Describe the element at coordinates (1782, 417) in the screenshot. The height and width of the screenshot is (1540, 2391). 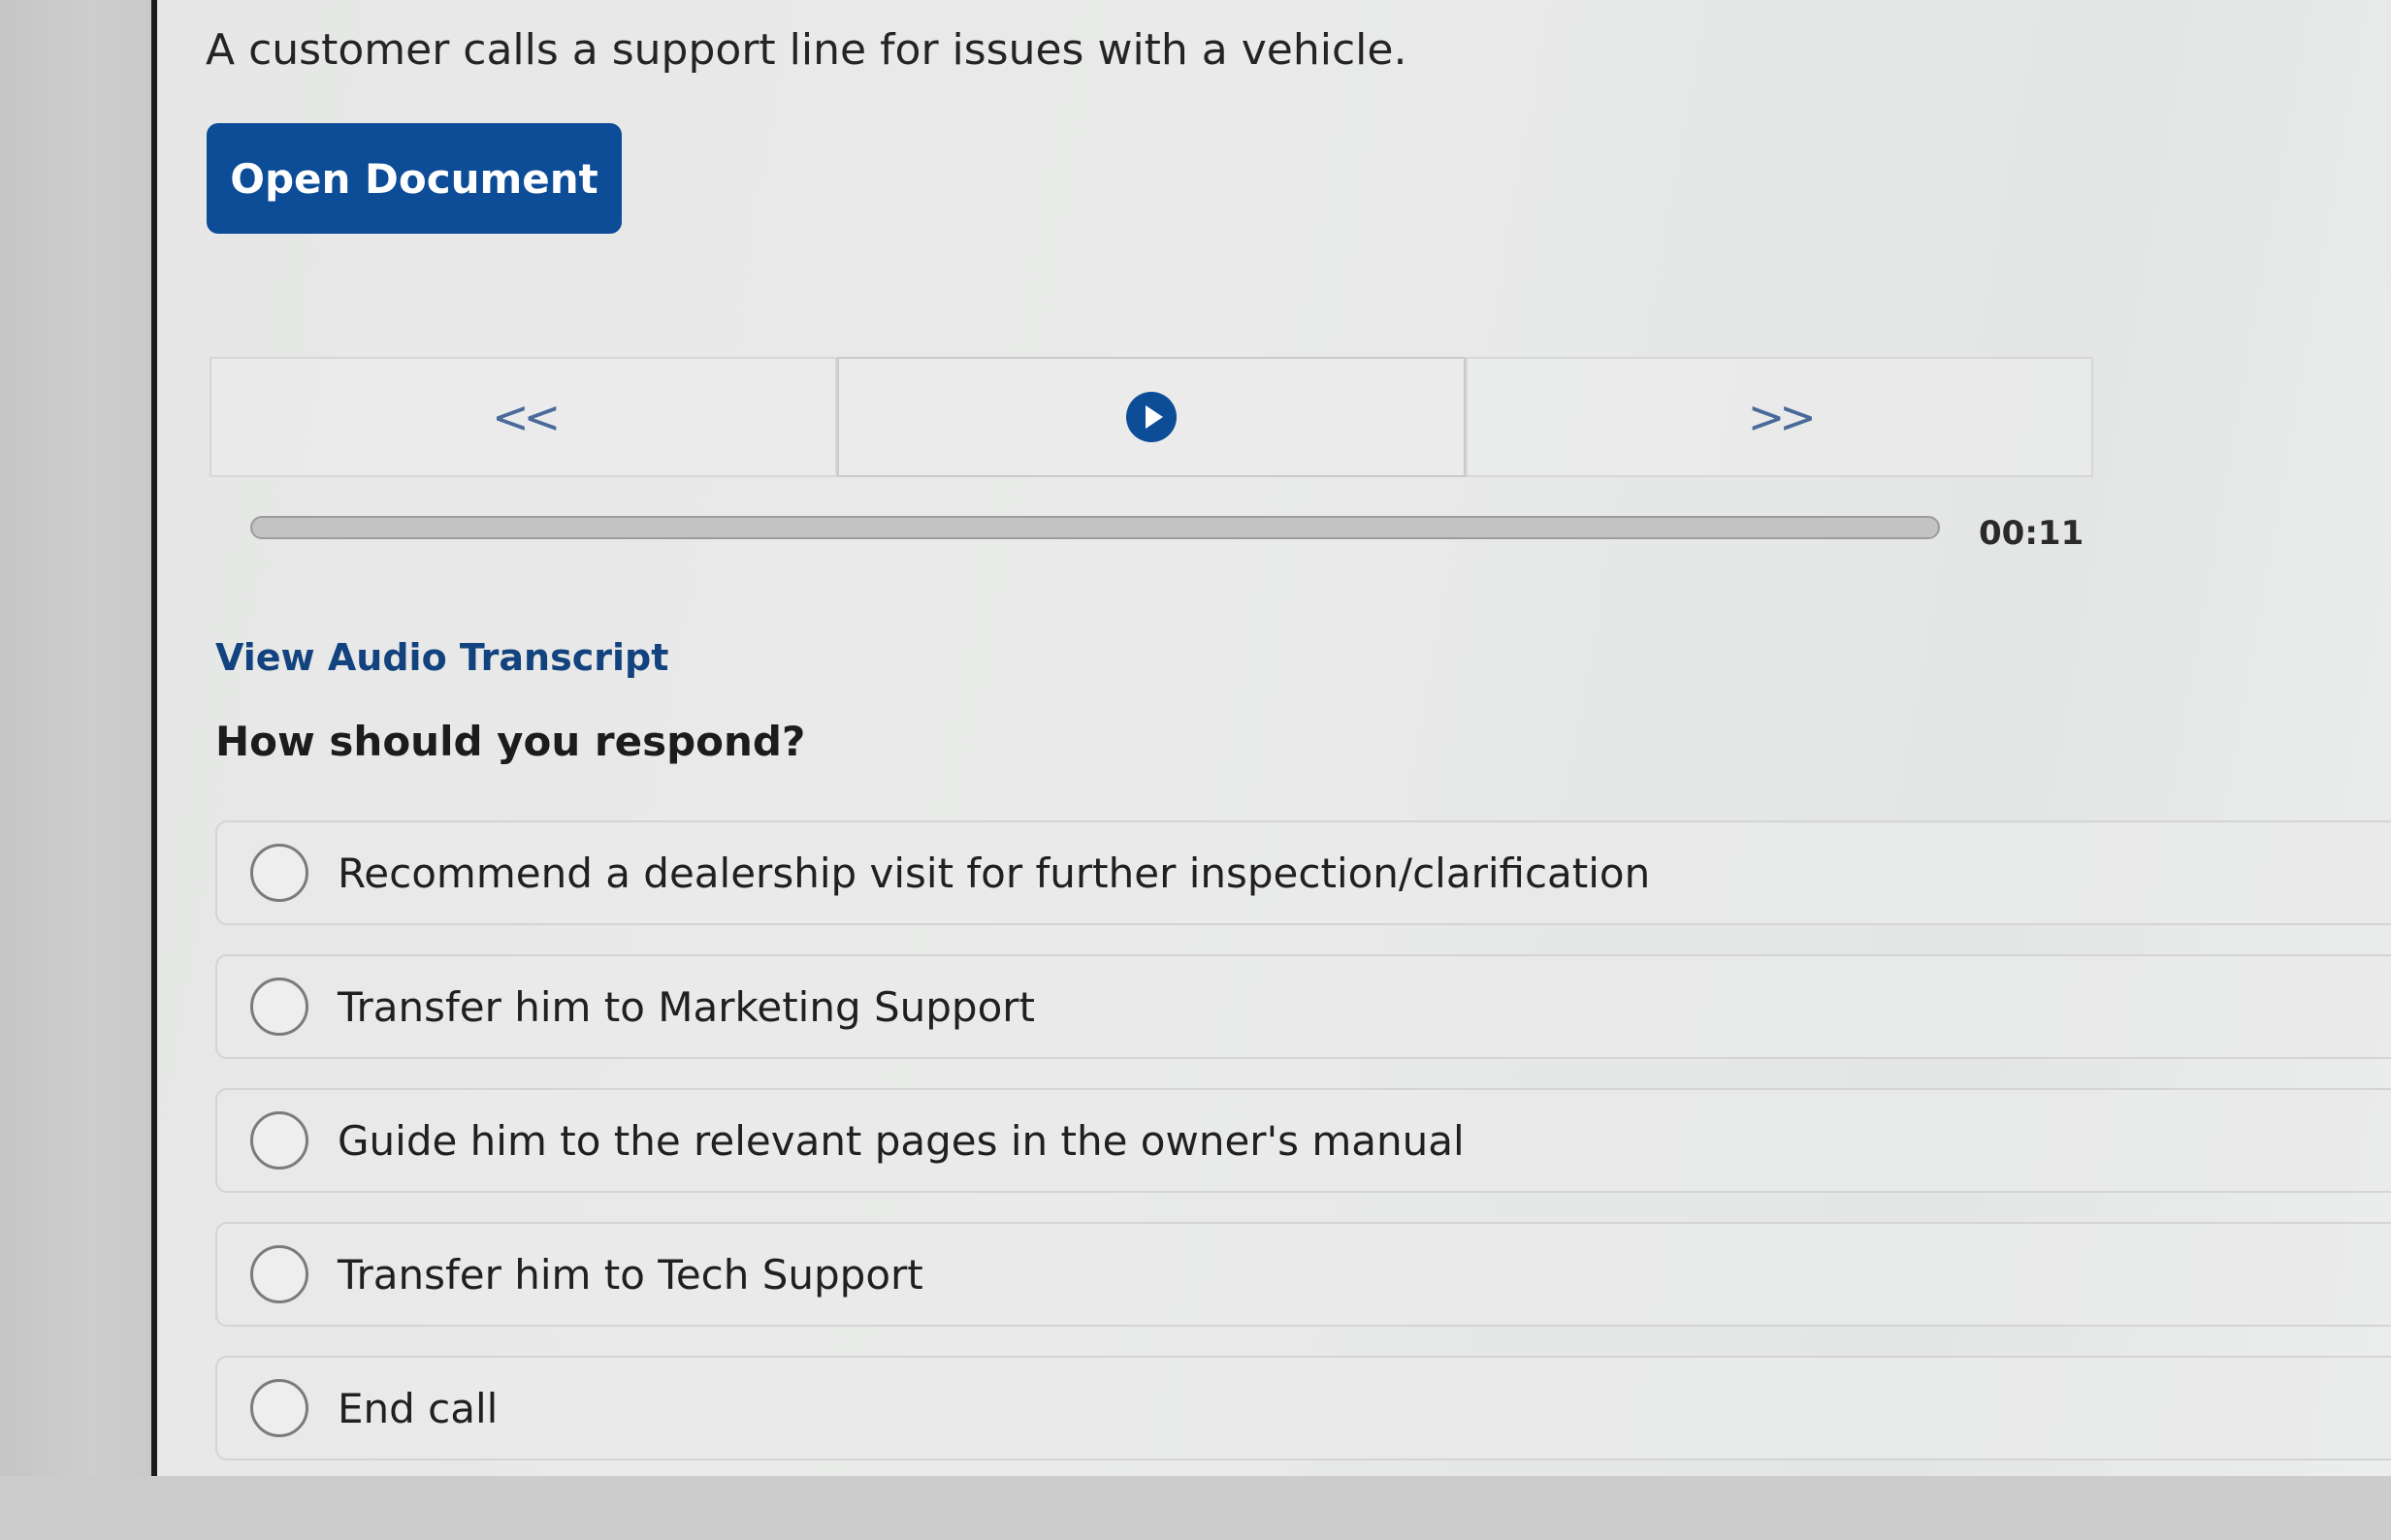
I see `double-chevron-right-icon: >>` at that location.